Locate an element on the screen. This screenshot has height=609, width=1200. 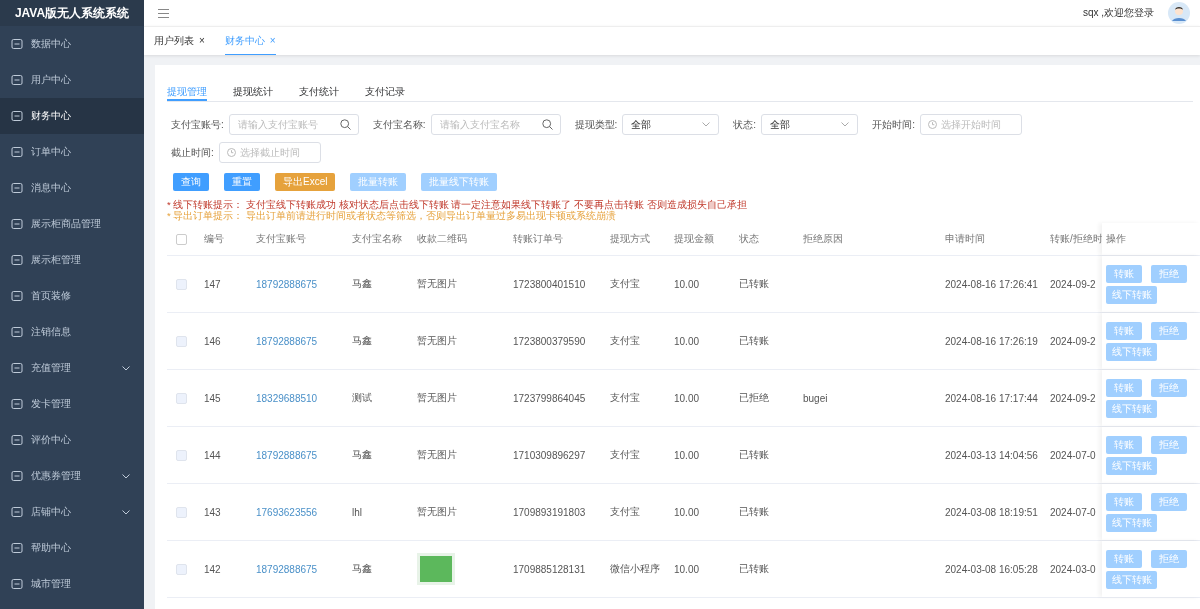
sidebar-item: 数据中心 is located at coordinates (72, 44).